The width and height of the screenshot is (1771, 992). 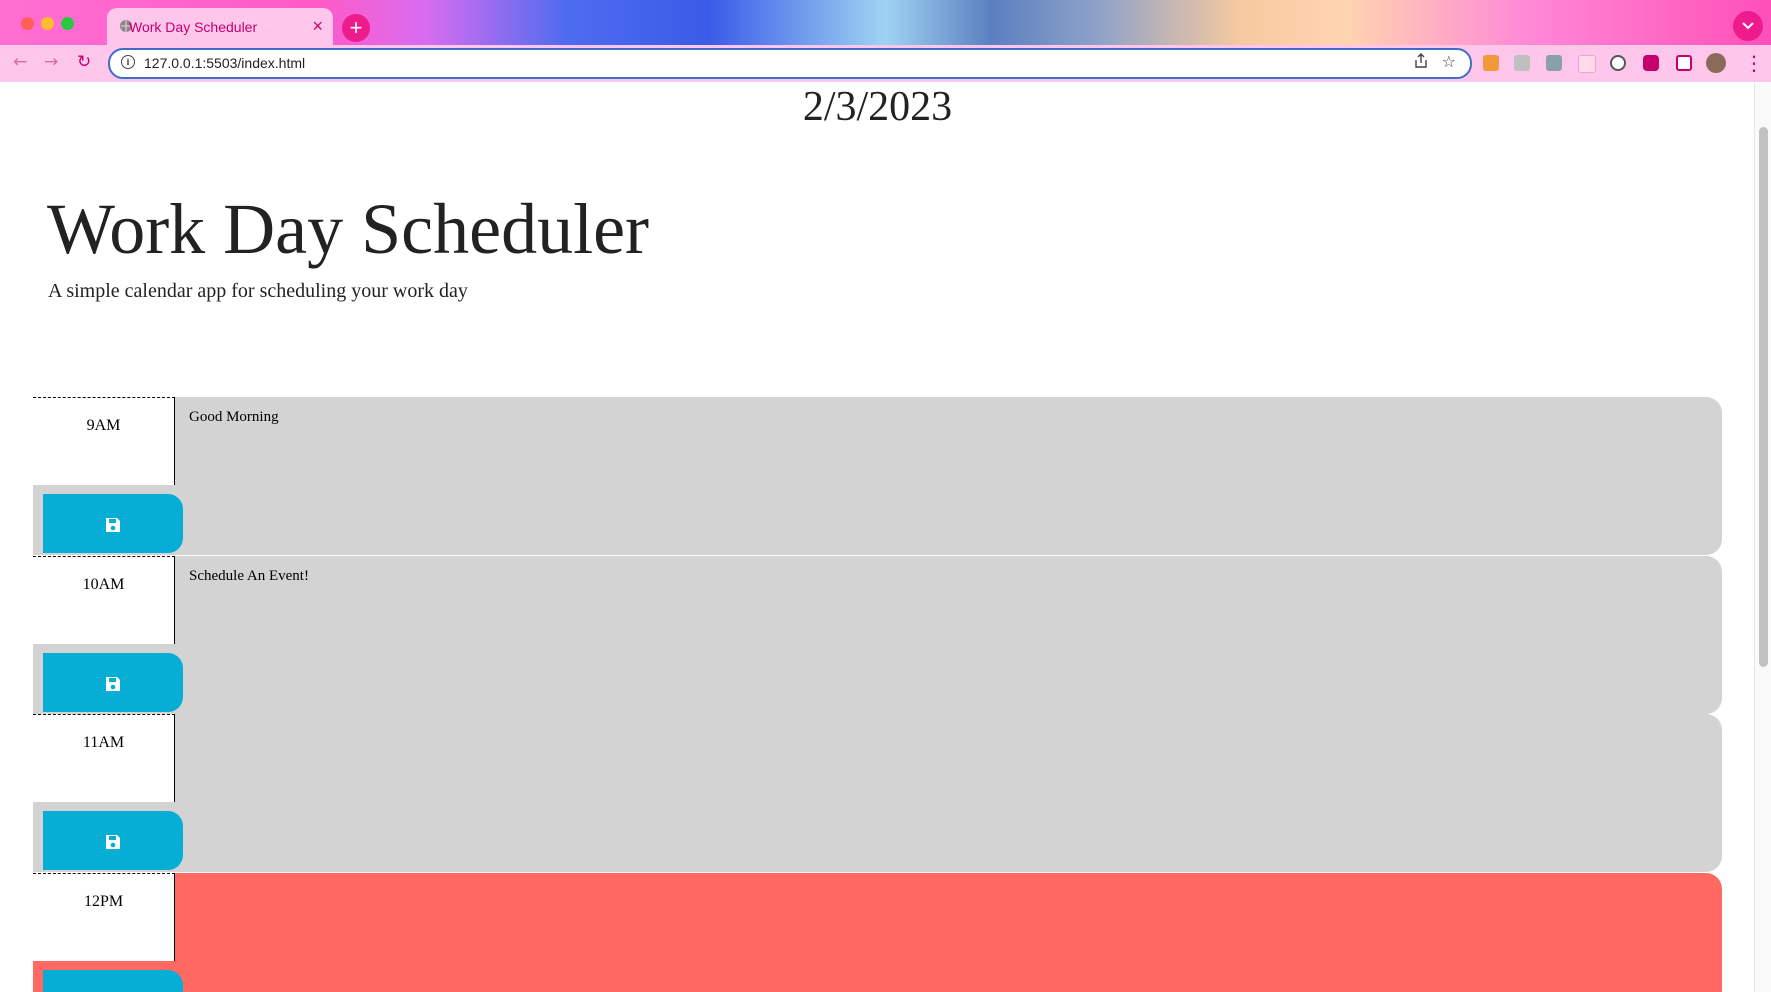 I want to click on current-day: 2/3/2023, so click(x=877, y=107).